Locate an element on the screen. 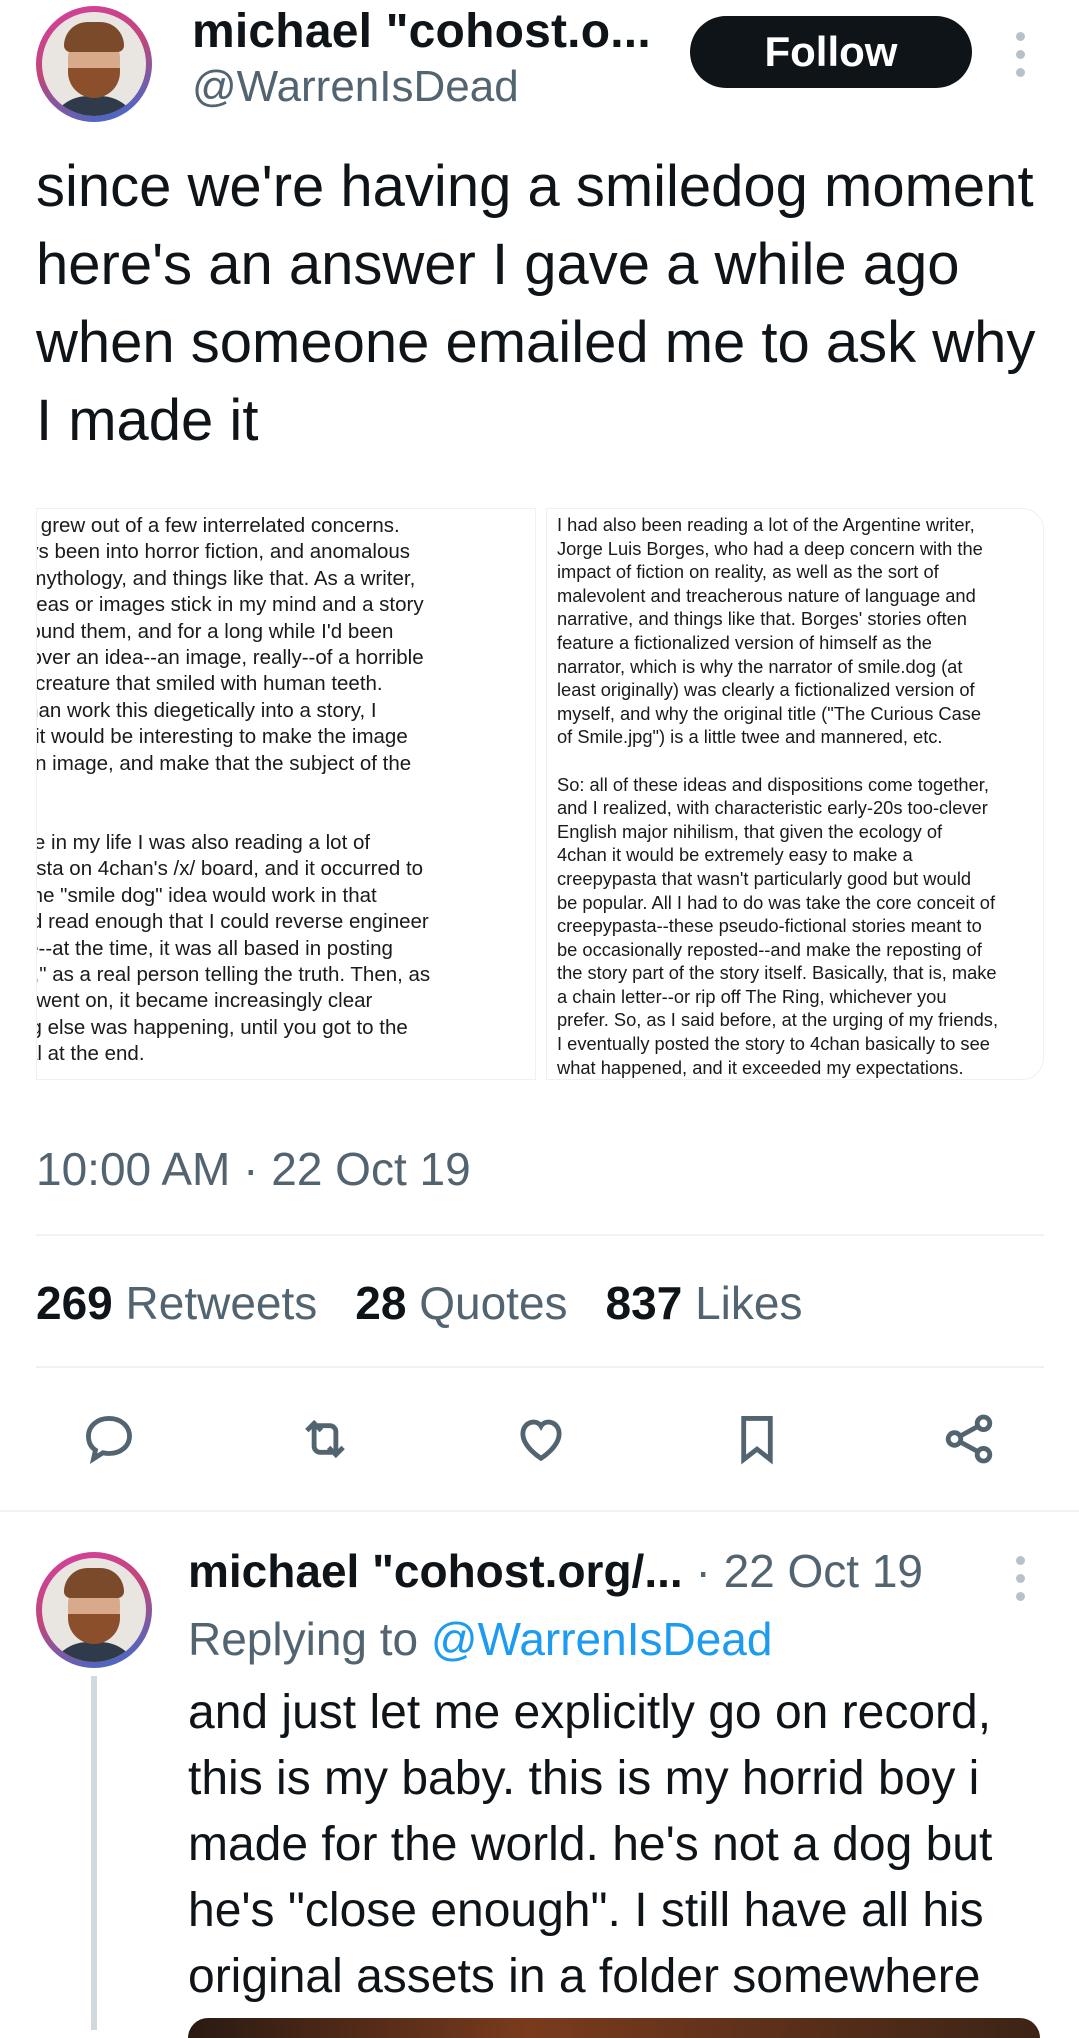 Image resolution: width=1079 pixels, height=2038 pixels. author-avatar is located at coordinates (94, 64).